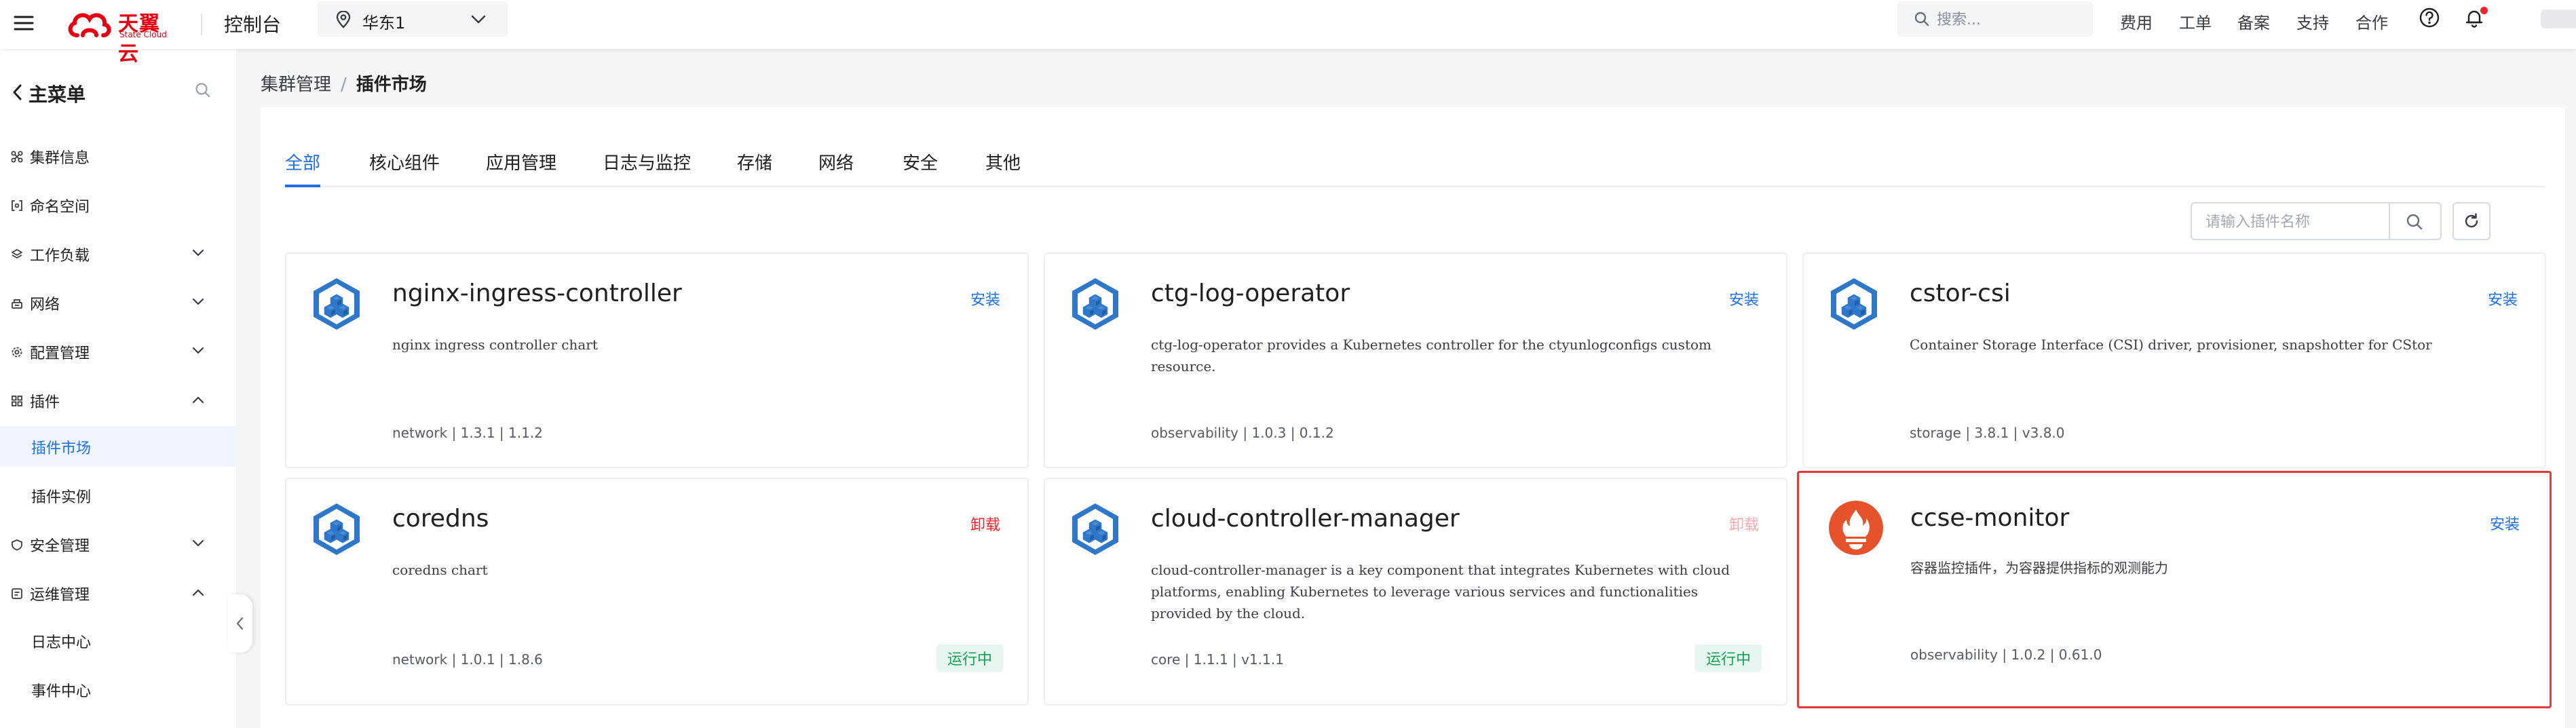  What do you see at coordinates (404, 167) in the screenshot?
I see `tab-core: 核心组件` at bounding box center [404, 167].